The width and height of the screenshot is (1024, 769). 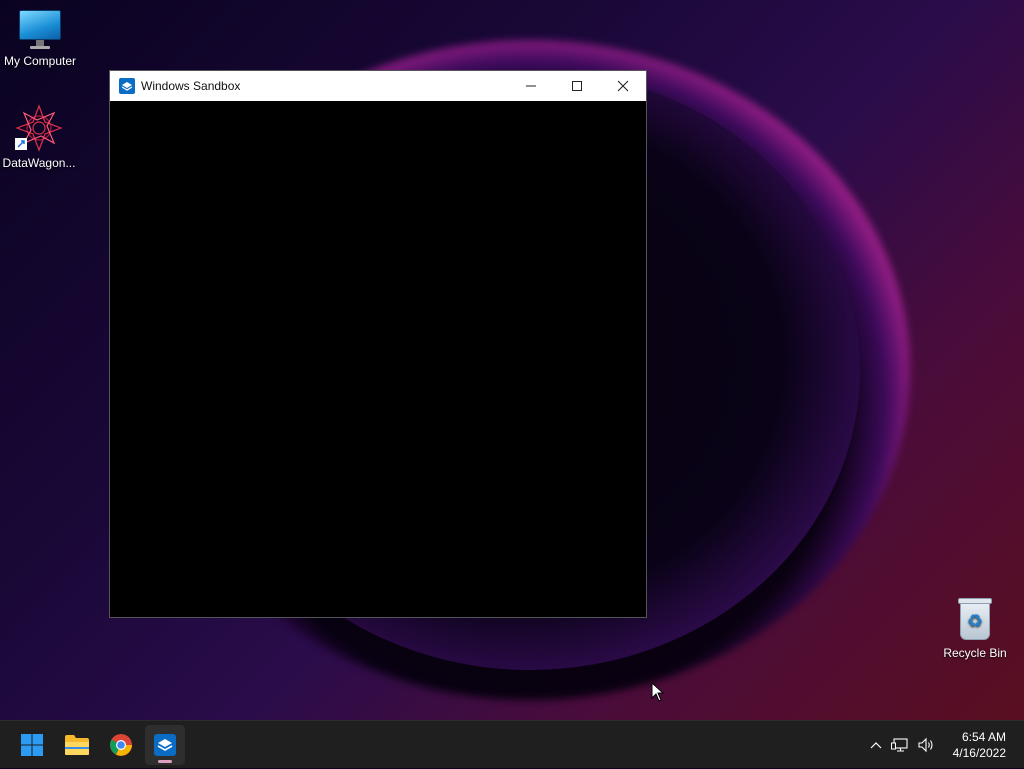 I want to click on network-icon, so click(x=899, y=745).